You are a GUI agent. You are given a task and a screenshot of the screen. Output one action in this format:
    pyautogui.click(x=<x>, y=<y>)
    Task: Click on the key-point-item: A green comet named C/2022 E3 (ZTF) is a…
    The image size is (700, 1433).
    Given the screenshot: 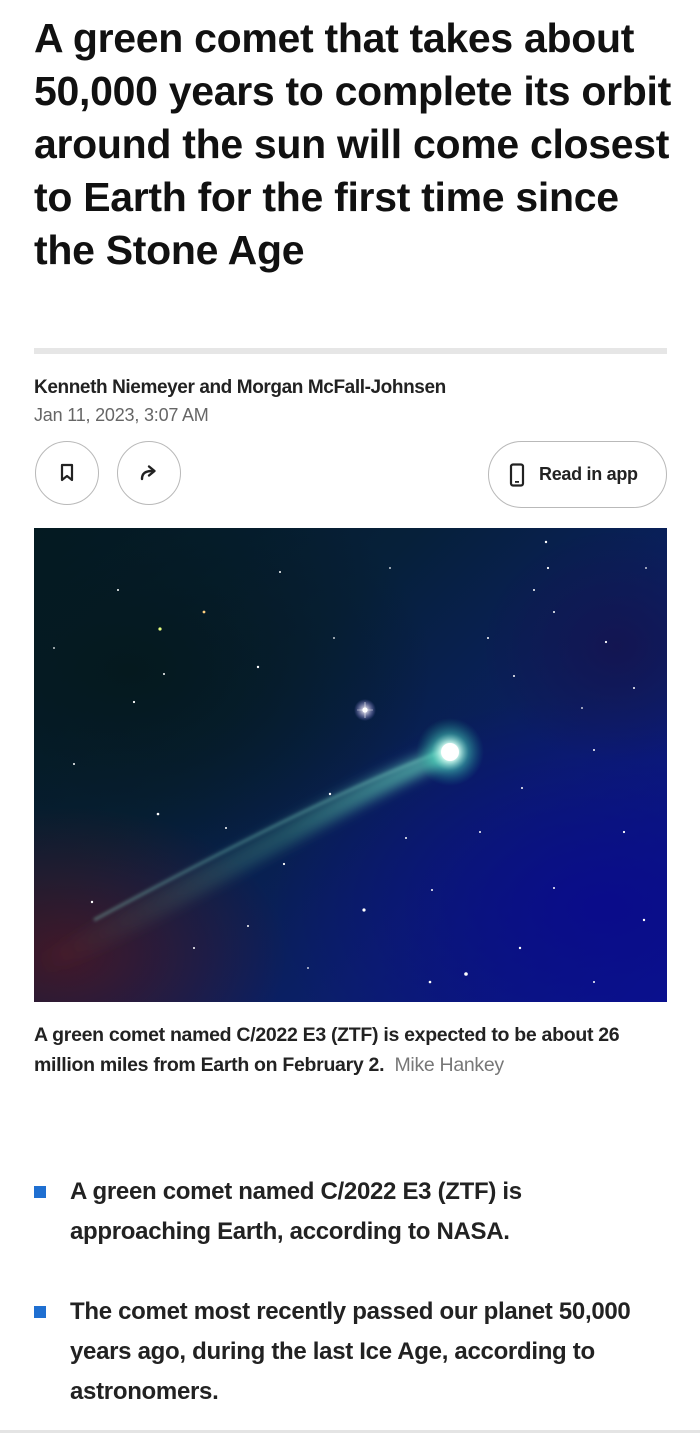 What is the action you would take?
    pyautogui.click(x=344, y=1212)
    